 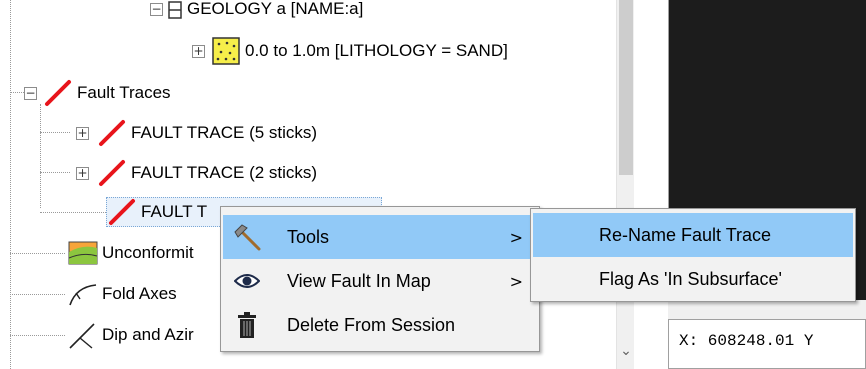 I want to click on menu-item-tools: Tools >, so click(x=380, y=237).